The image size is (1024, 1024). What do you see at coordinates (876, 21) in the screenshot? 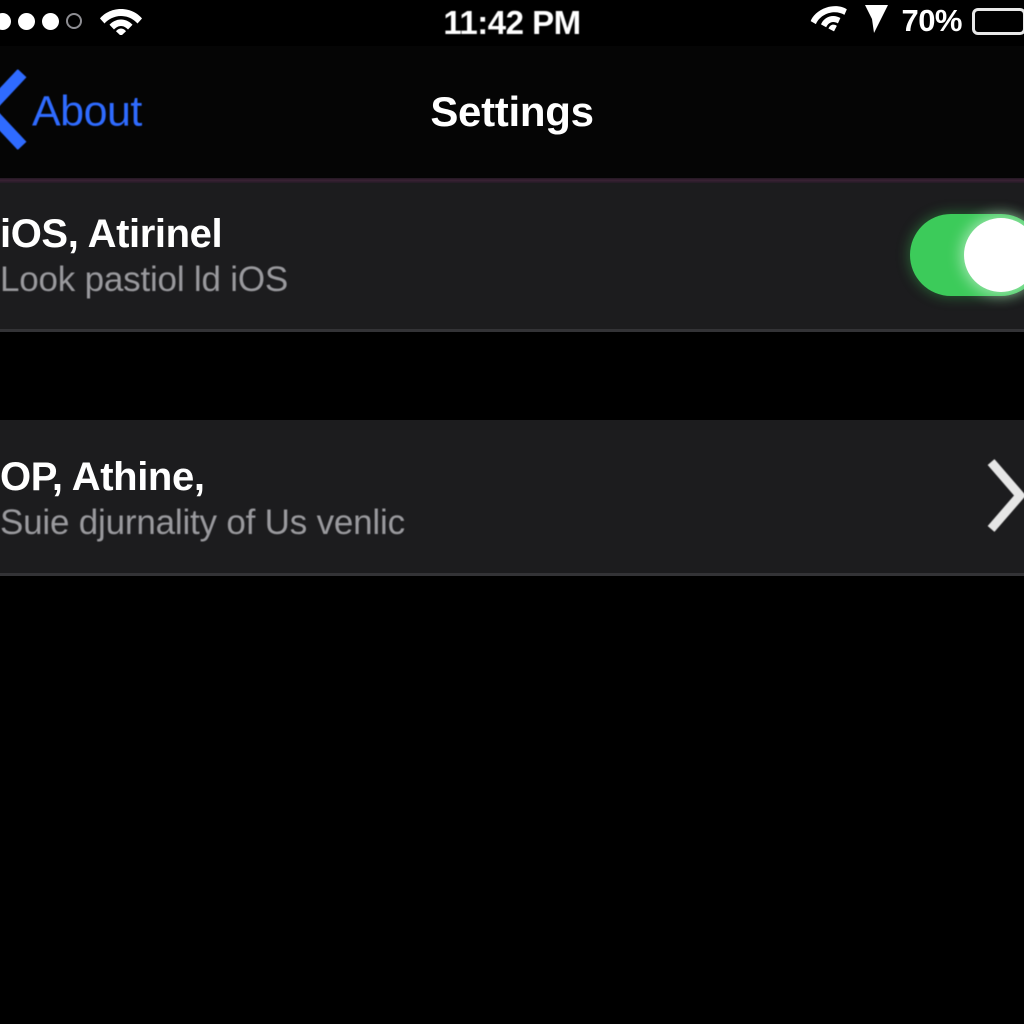
I see `location-arrow-icon` at bounding box center [876, 21].